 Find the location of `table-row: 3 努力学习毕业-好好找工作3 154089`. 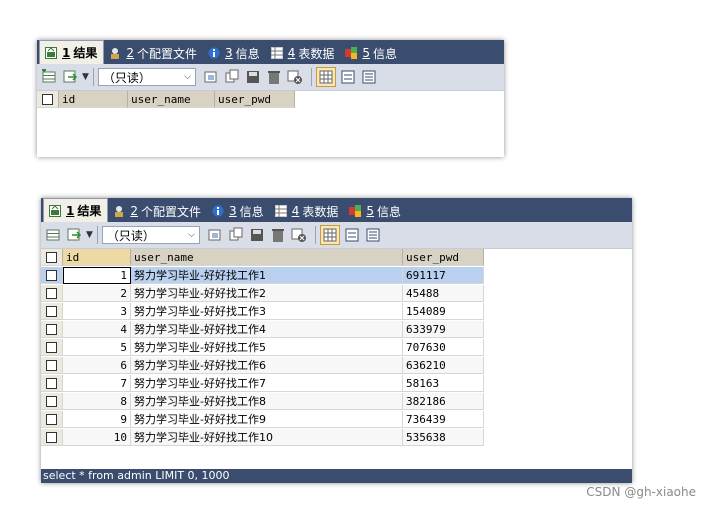

table-row: 3 努力学习毕业-好好找工作3 154089 is located at coordinates (336, 312).